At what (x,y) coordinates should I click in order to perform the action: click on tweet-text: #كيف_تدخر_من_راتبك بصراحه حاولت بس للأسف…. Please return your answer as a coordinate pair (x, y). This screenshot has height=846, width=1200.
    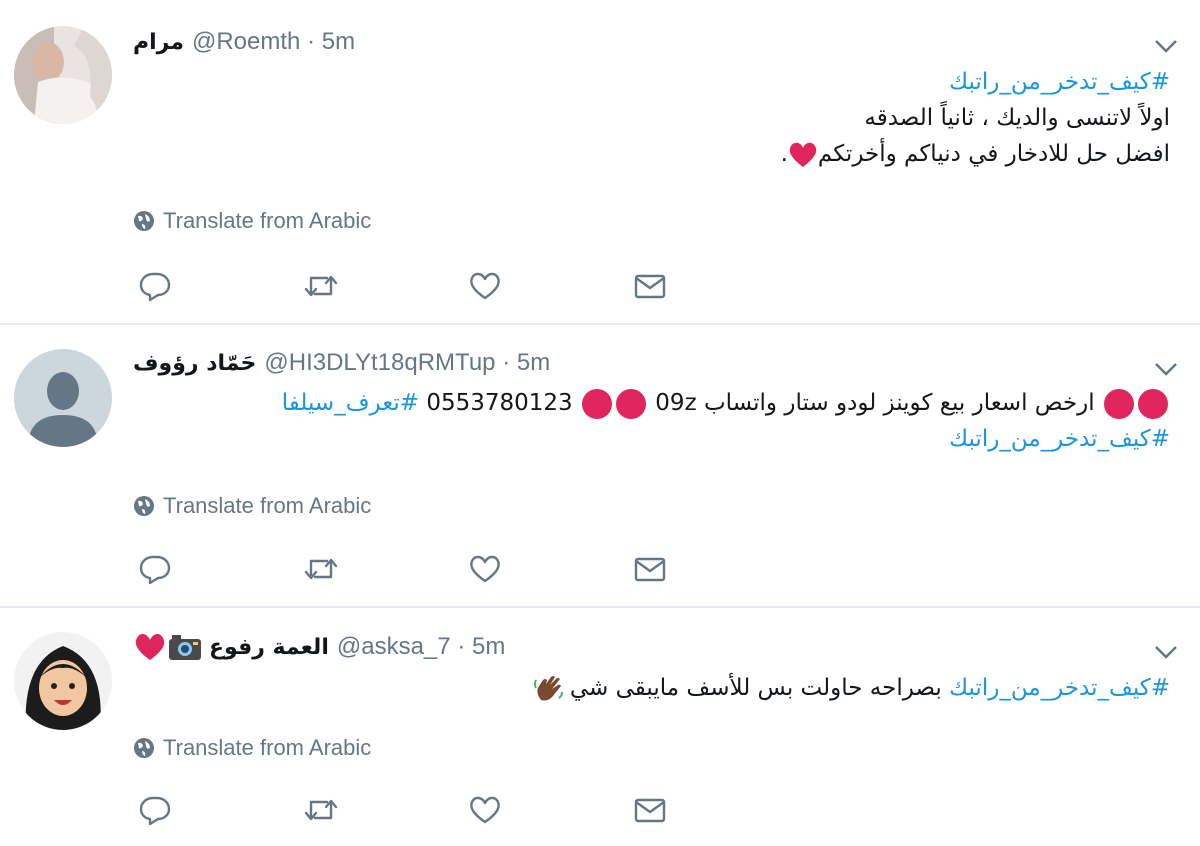
    Looking at the image, I should click on (851, 688).